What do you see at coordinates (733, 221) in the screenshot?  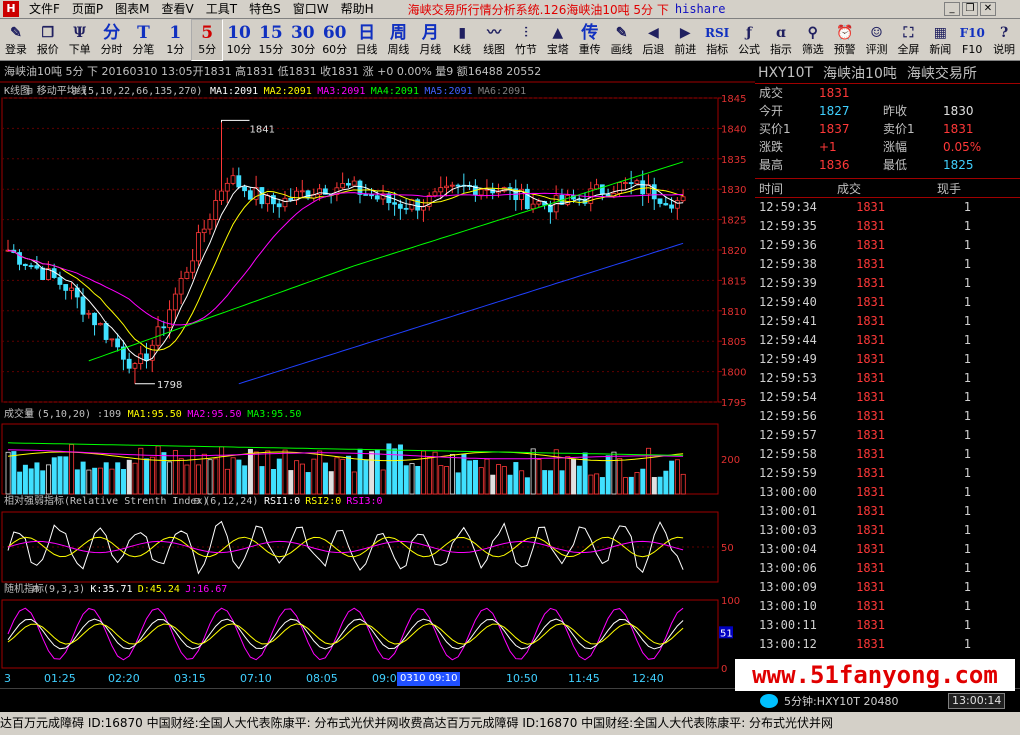 I see `price-tick-label: 1825` at bounding box center [733, 221].